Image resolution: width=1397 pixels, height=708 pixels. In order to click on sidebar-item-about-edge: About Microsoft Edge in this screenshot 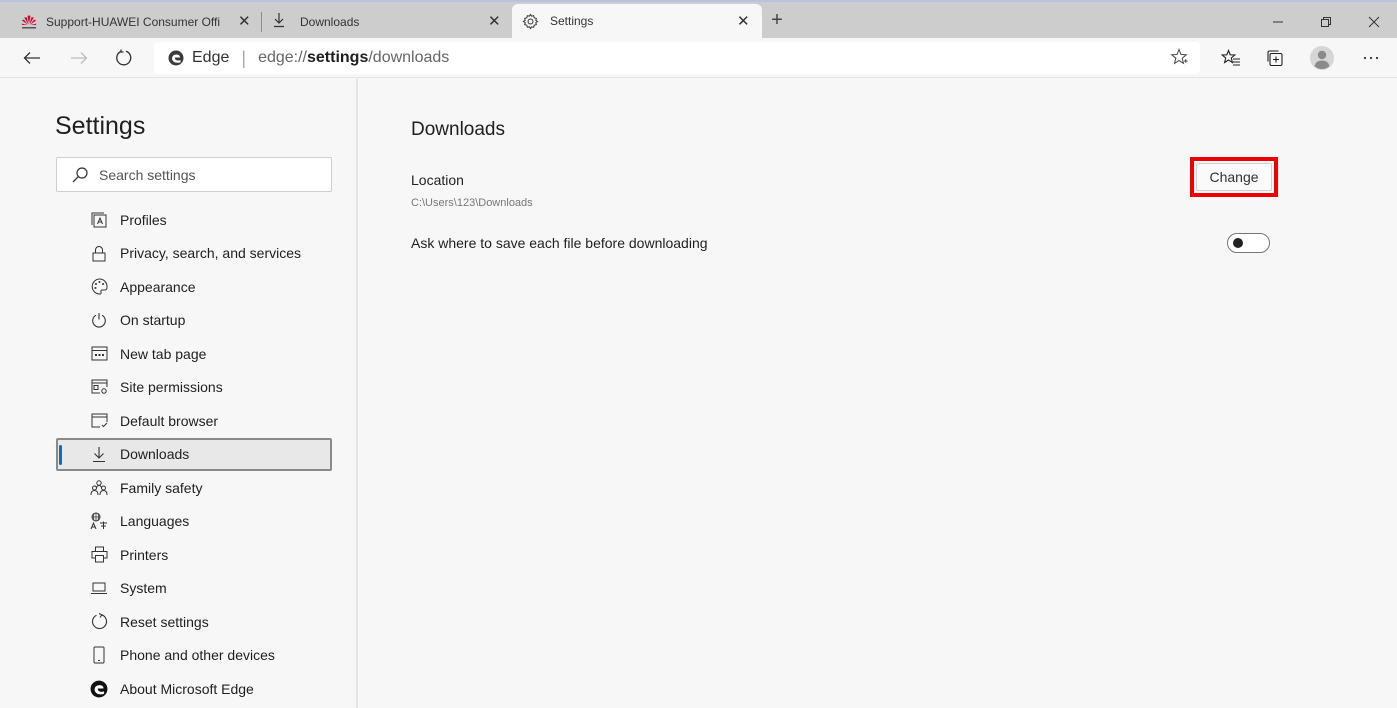, I will do `click(194, 689)`.